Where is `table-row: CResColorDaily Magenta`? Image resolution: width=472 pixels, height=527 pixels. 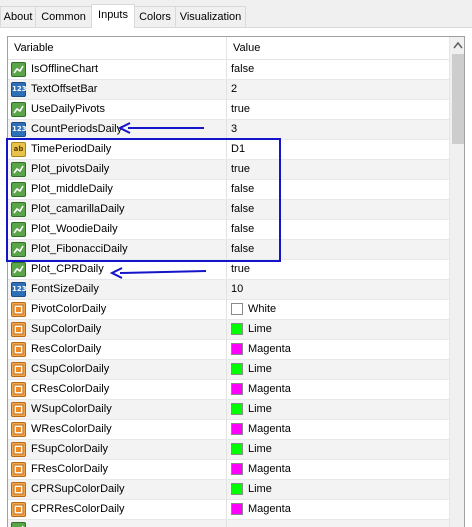
table-row: CResColorDaily Magenta is located at coordinates (228, 390).